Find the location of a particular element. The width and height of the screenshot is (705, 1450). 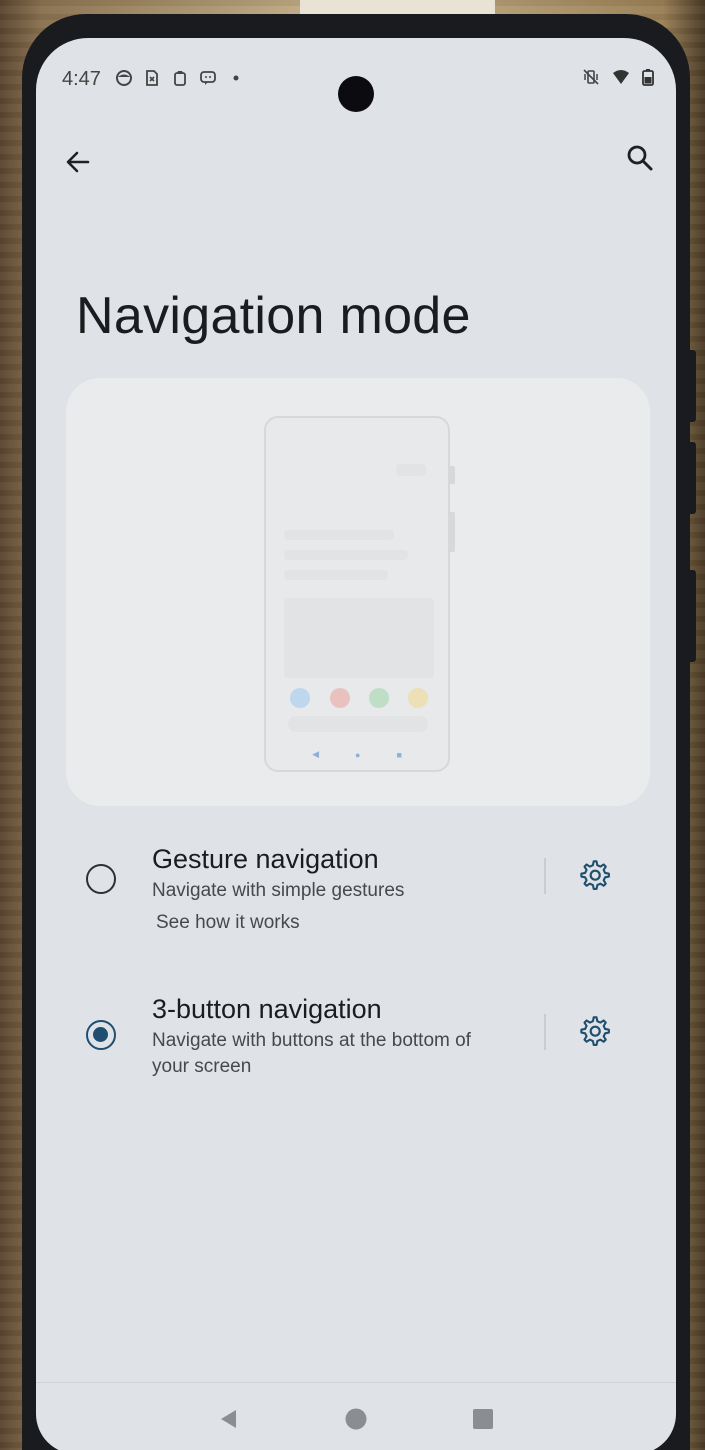

clipboard-icon is located at coordinates (180, 78).